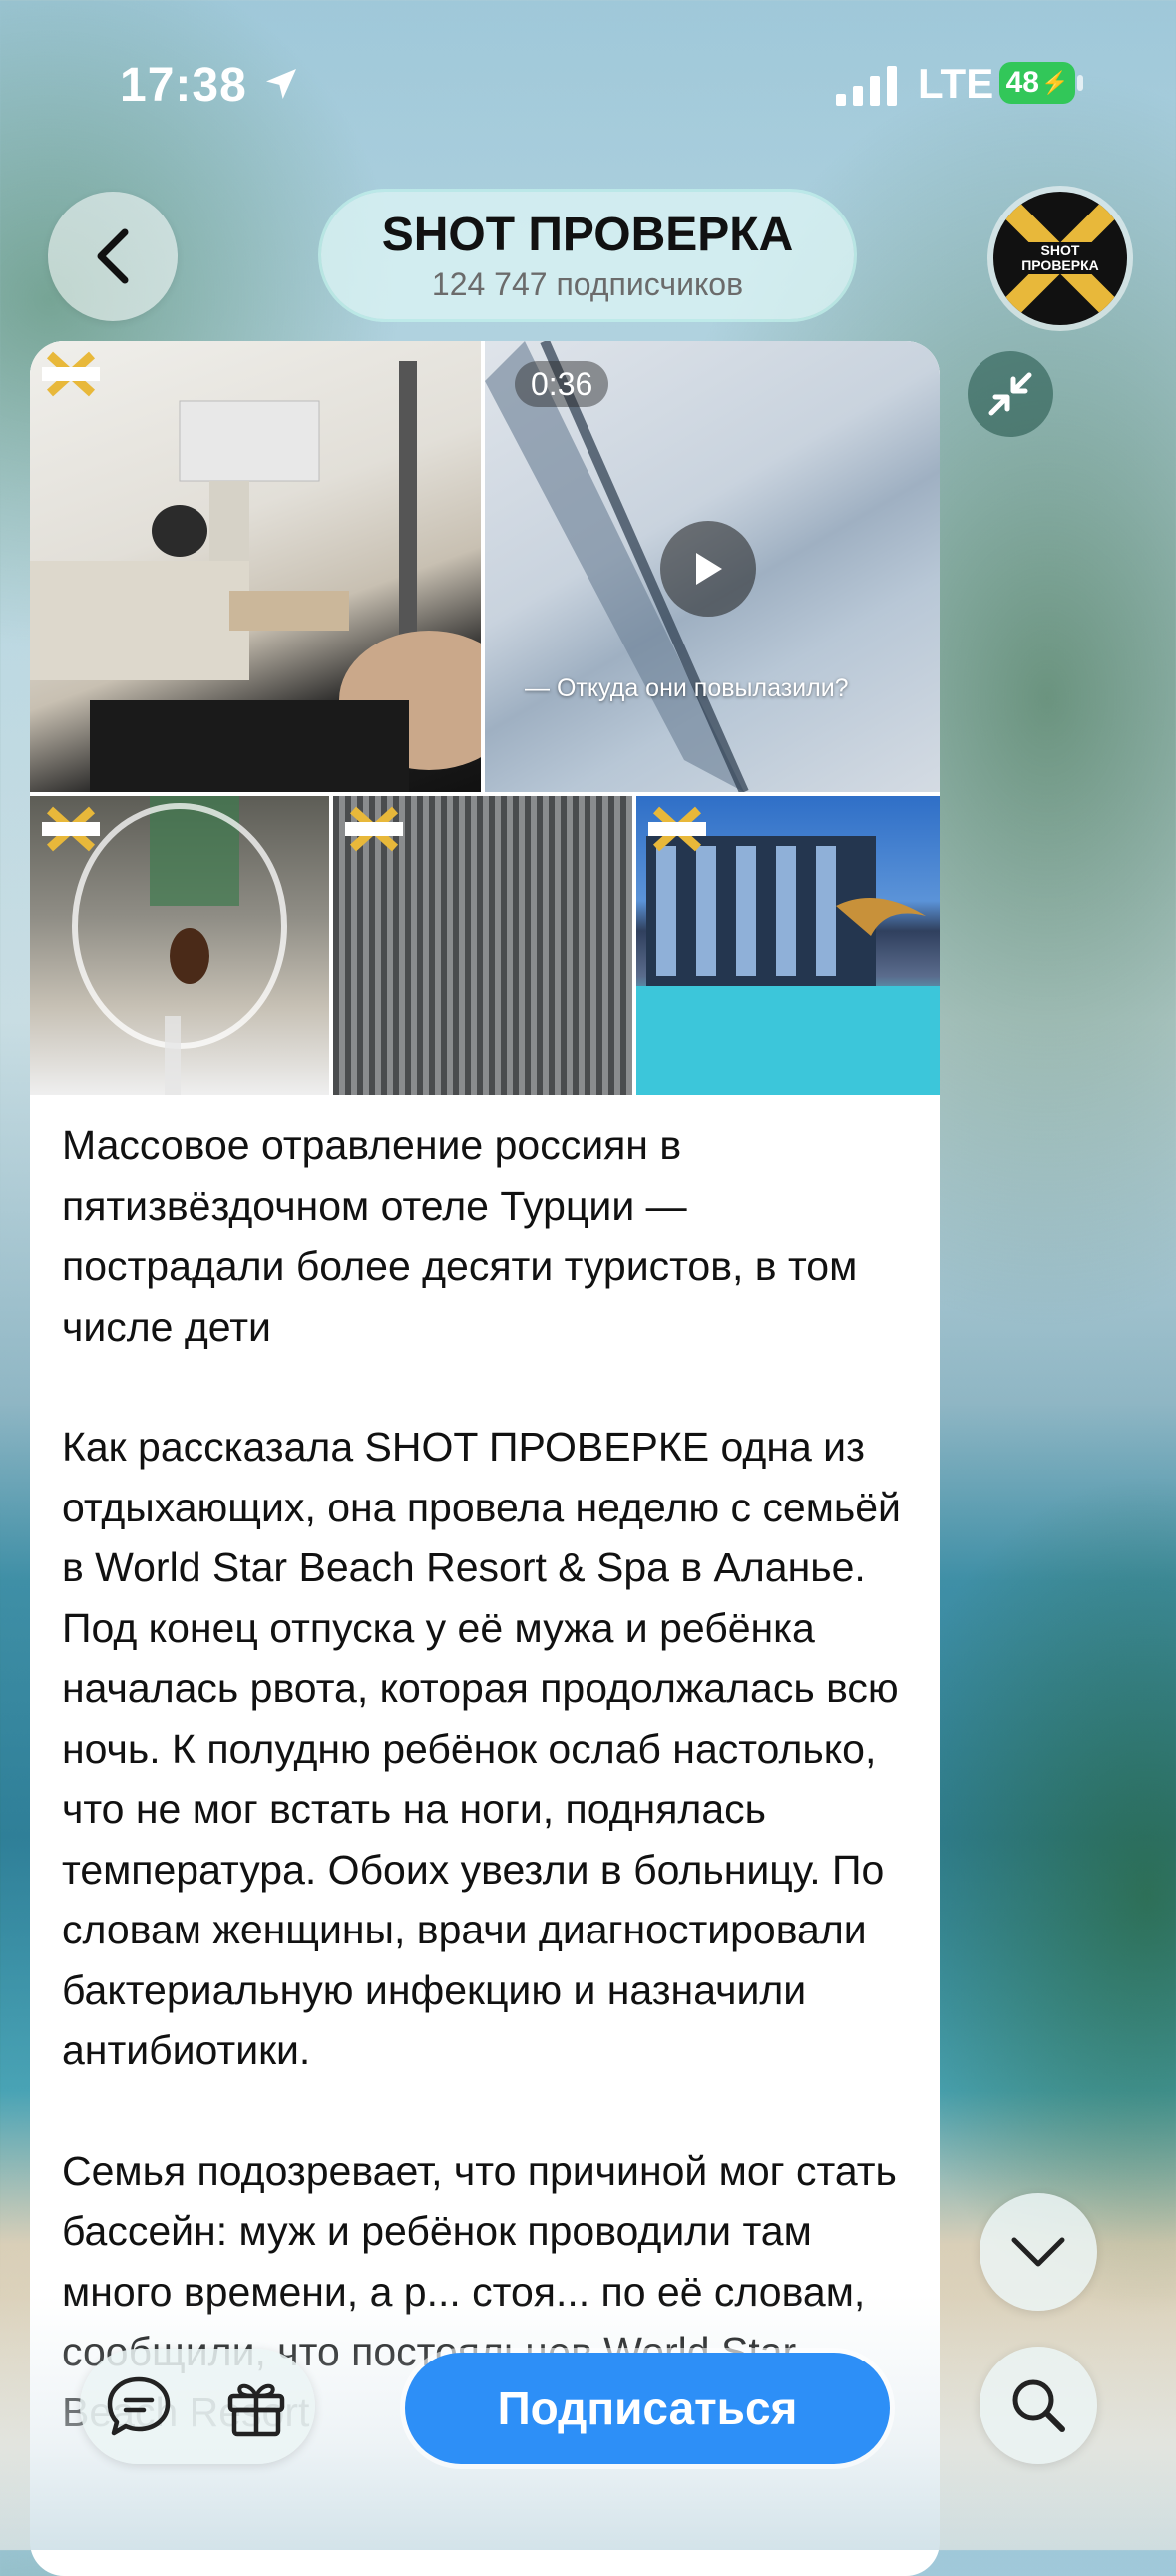  What do you see at coordinates (256, 576) in the screenshot?
I see `hospital-scene` at bounding box center [256, 576].